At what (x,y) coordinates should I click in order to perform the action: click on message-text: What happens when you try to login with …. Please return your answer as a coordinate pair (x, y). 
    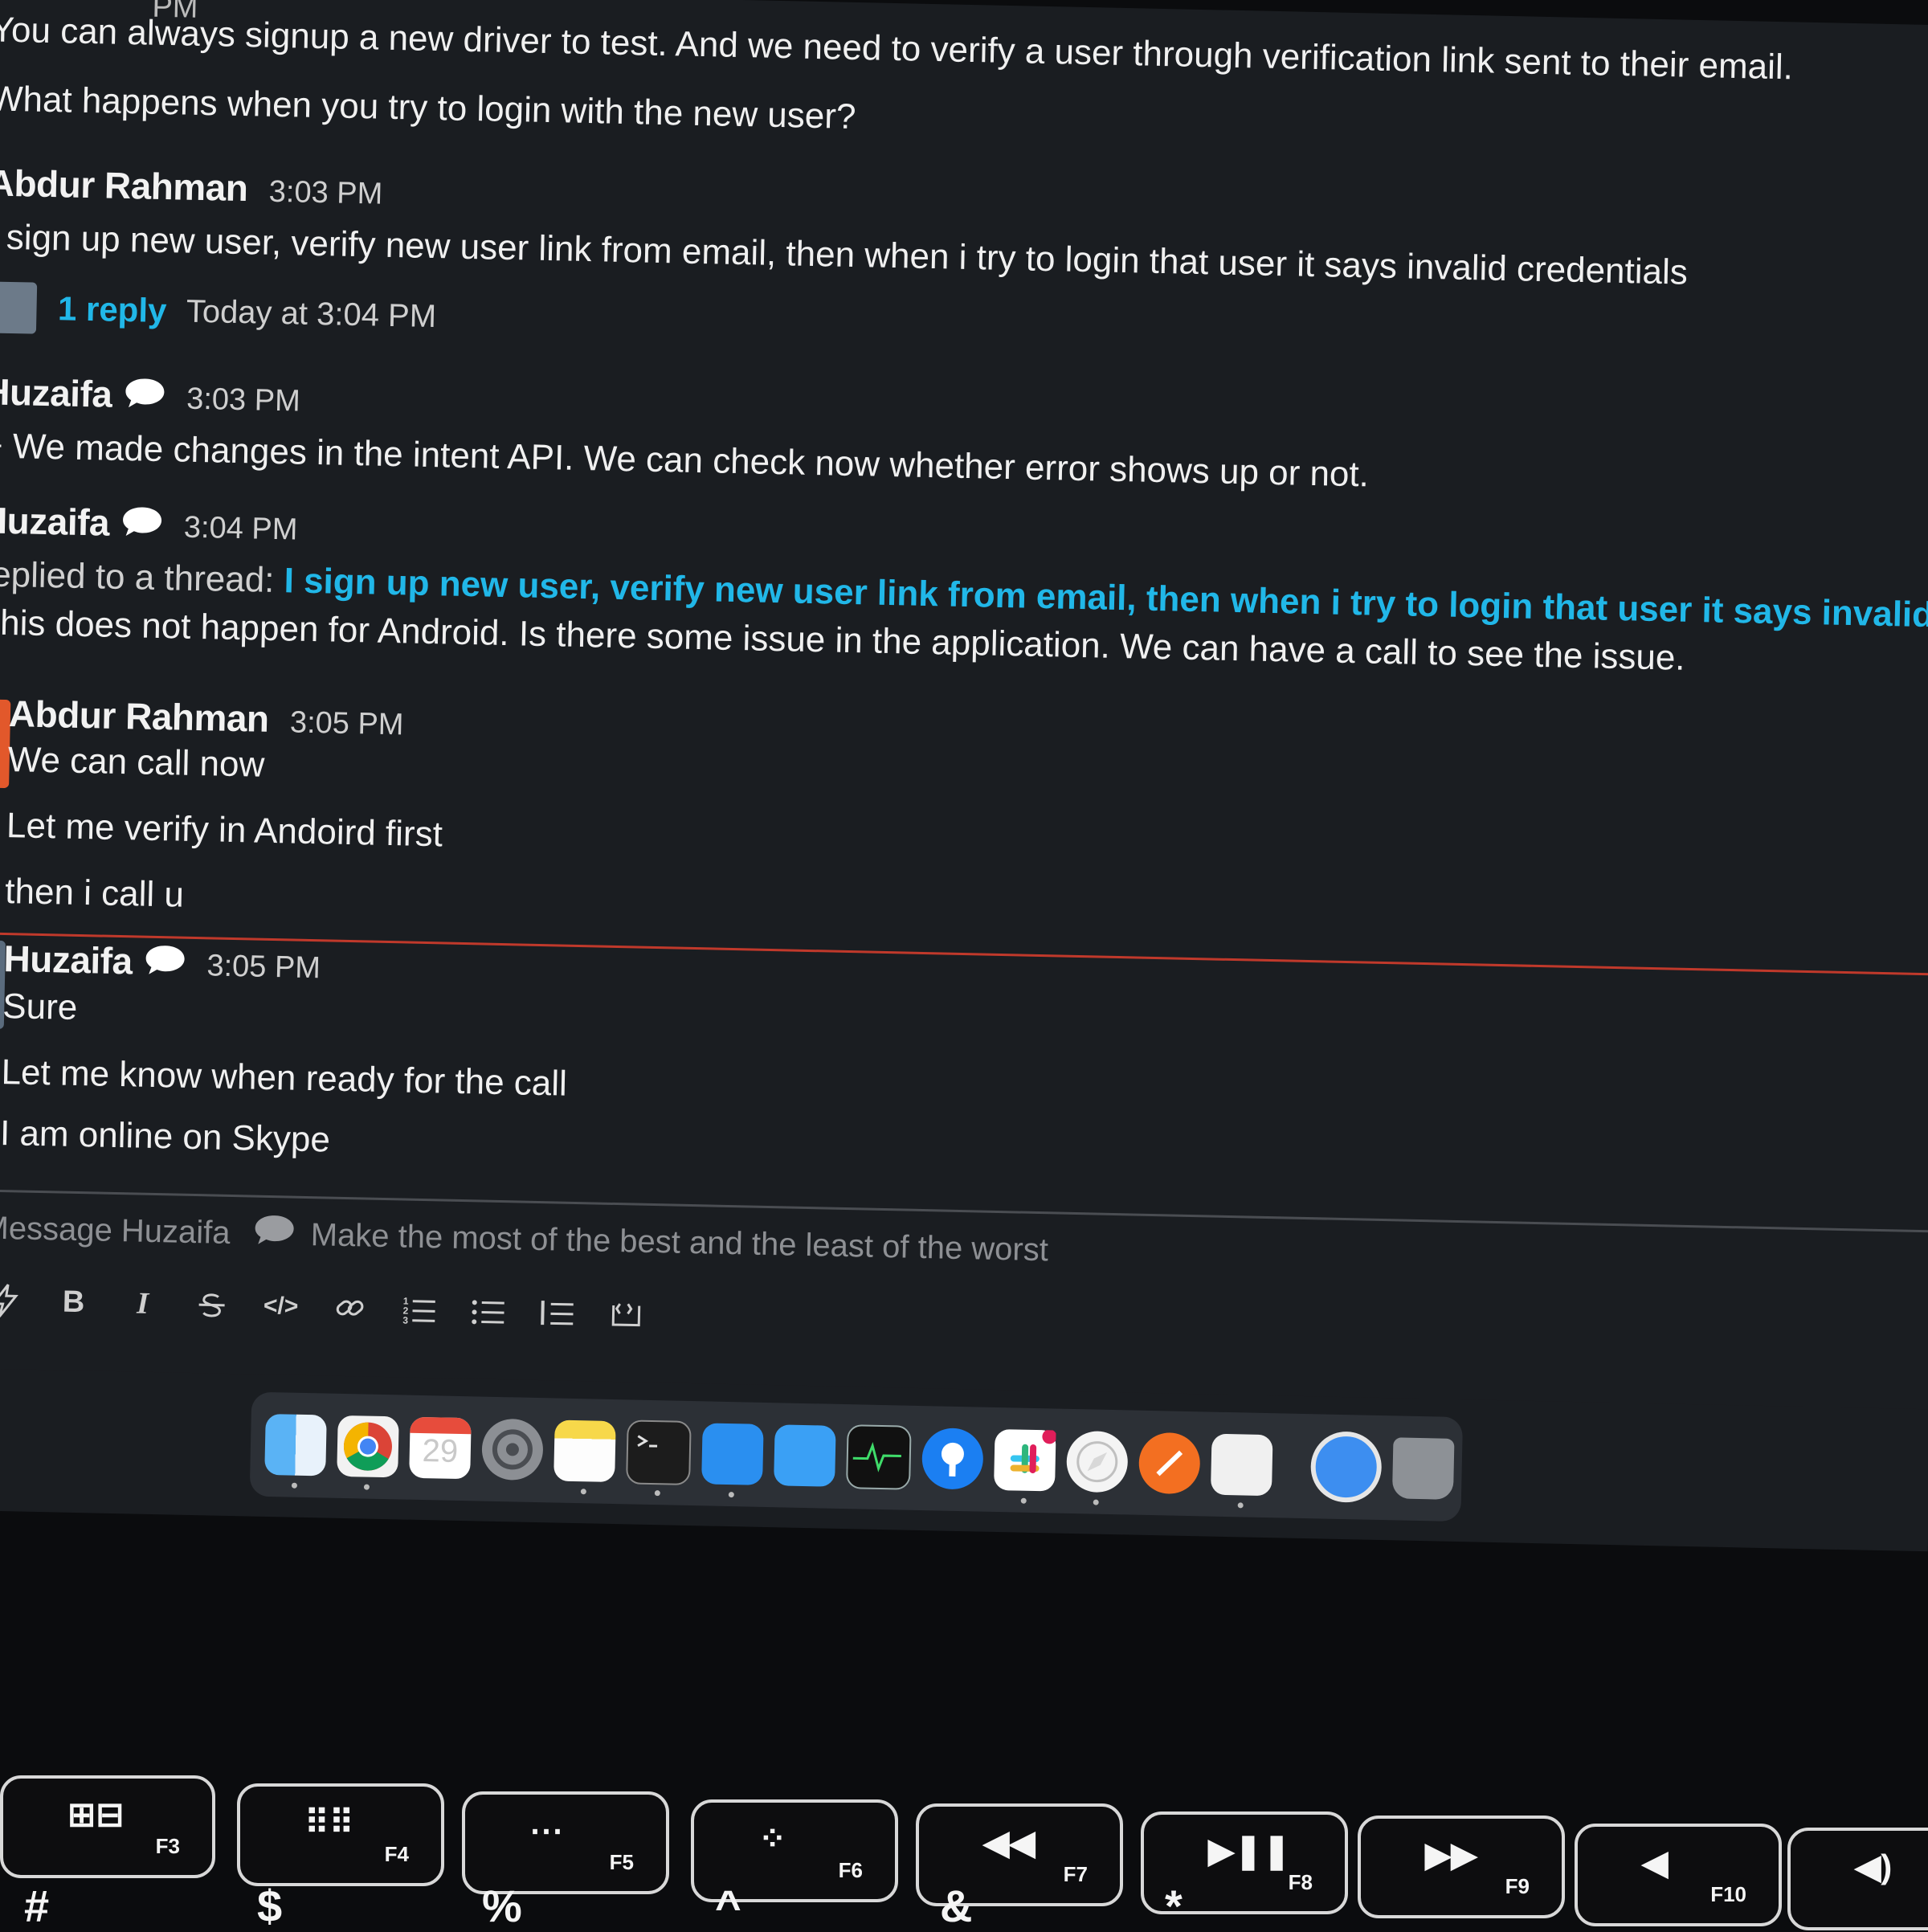
    Looking at the image, I should click on (428, 108).